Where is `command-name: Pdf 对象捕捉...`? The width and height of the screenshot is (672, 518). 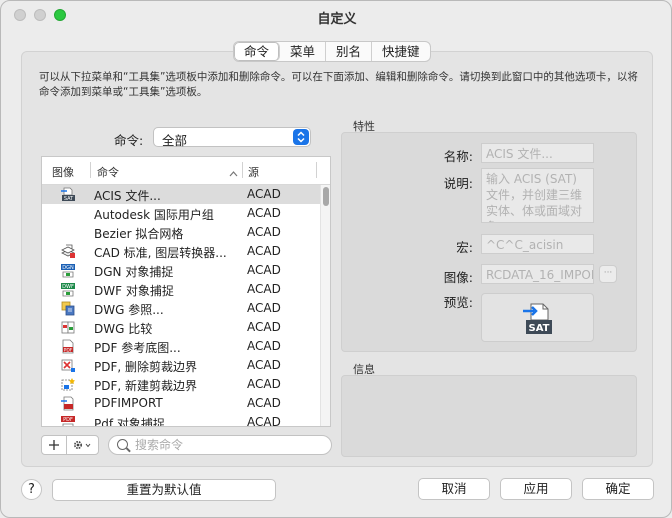 command-name: Pdf 对象捕捉... is located at coordinates (135, 422).